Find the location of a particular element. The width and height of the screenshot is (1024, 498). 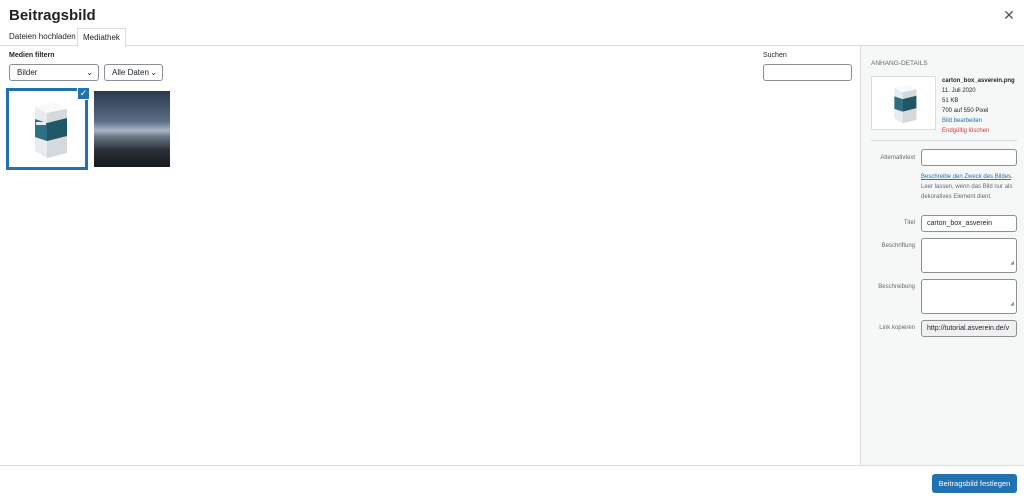

description-textarea: ◢ is located at coordinates (969, 296).